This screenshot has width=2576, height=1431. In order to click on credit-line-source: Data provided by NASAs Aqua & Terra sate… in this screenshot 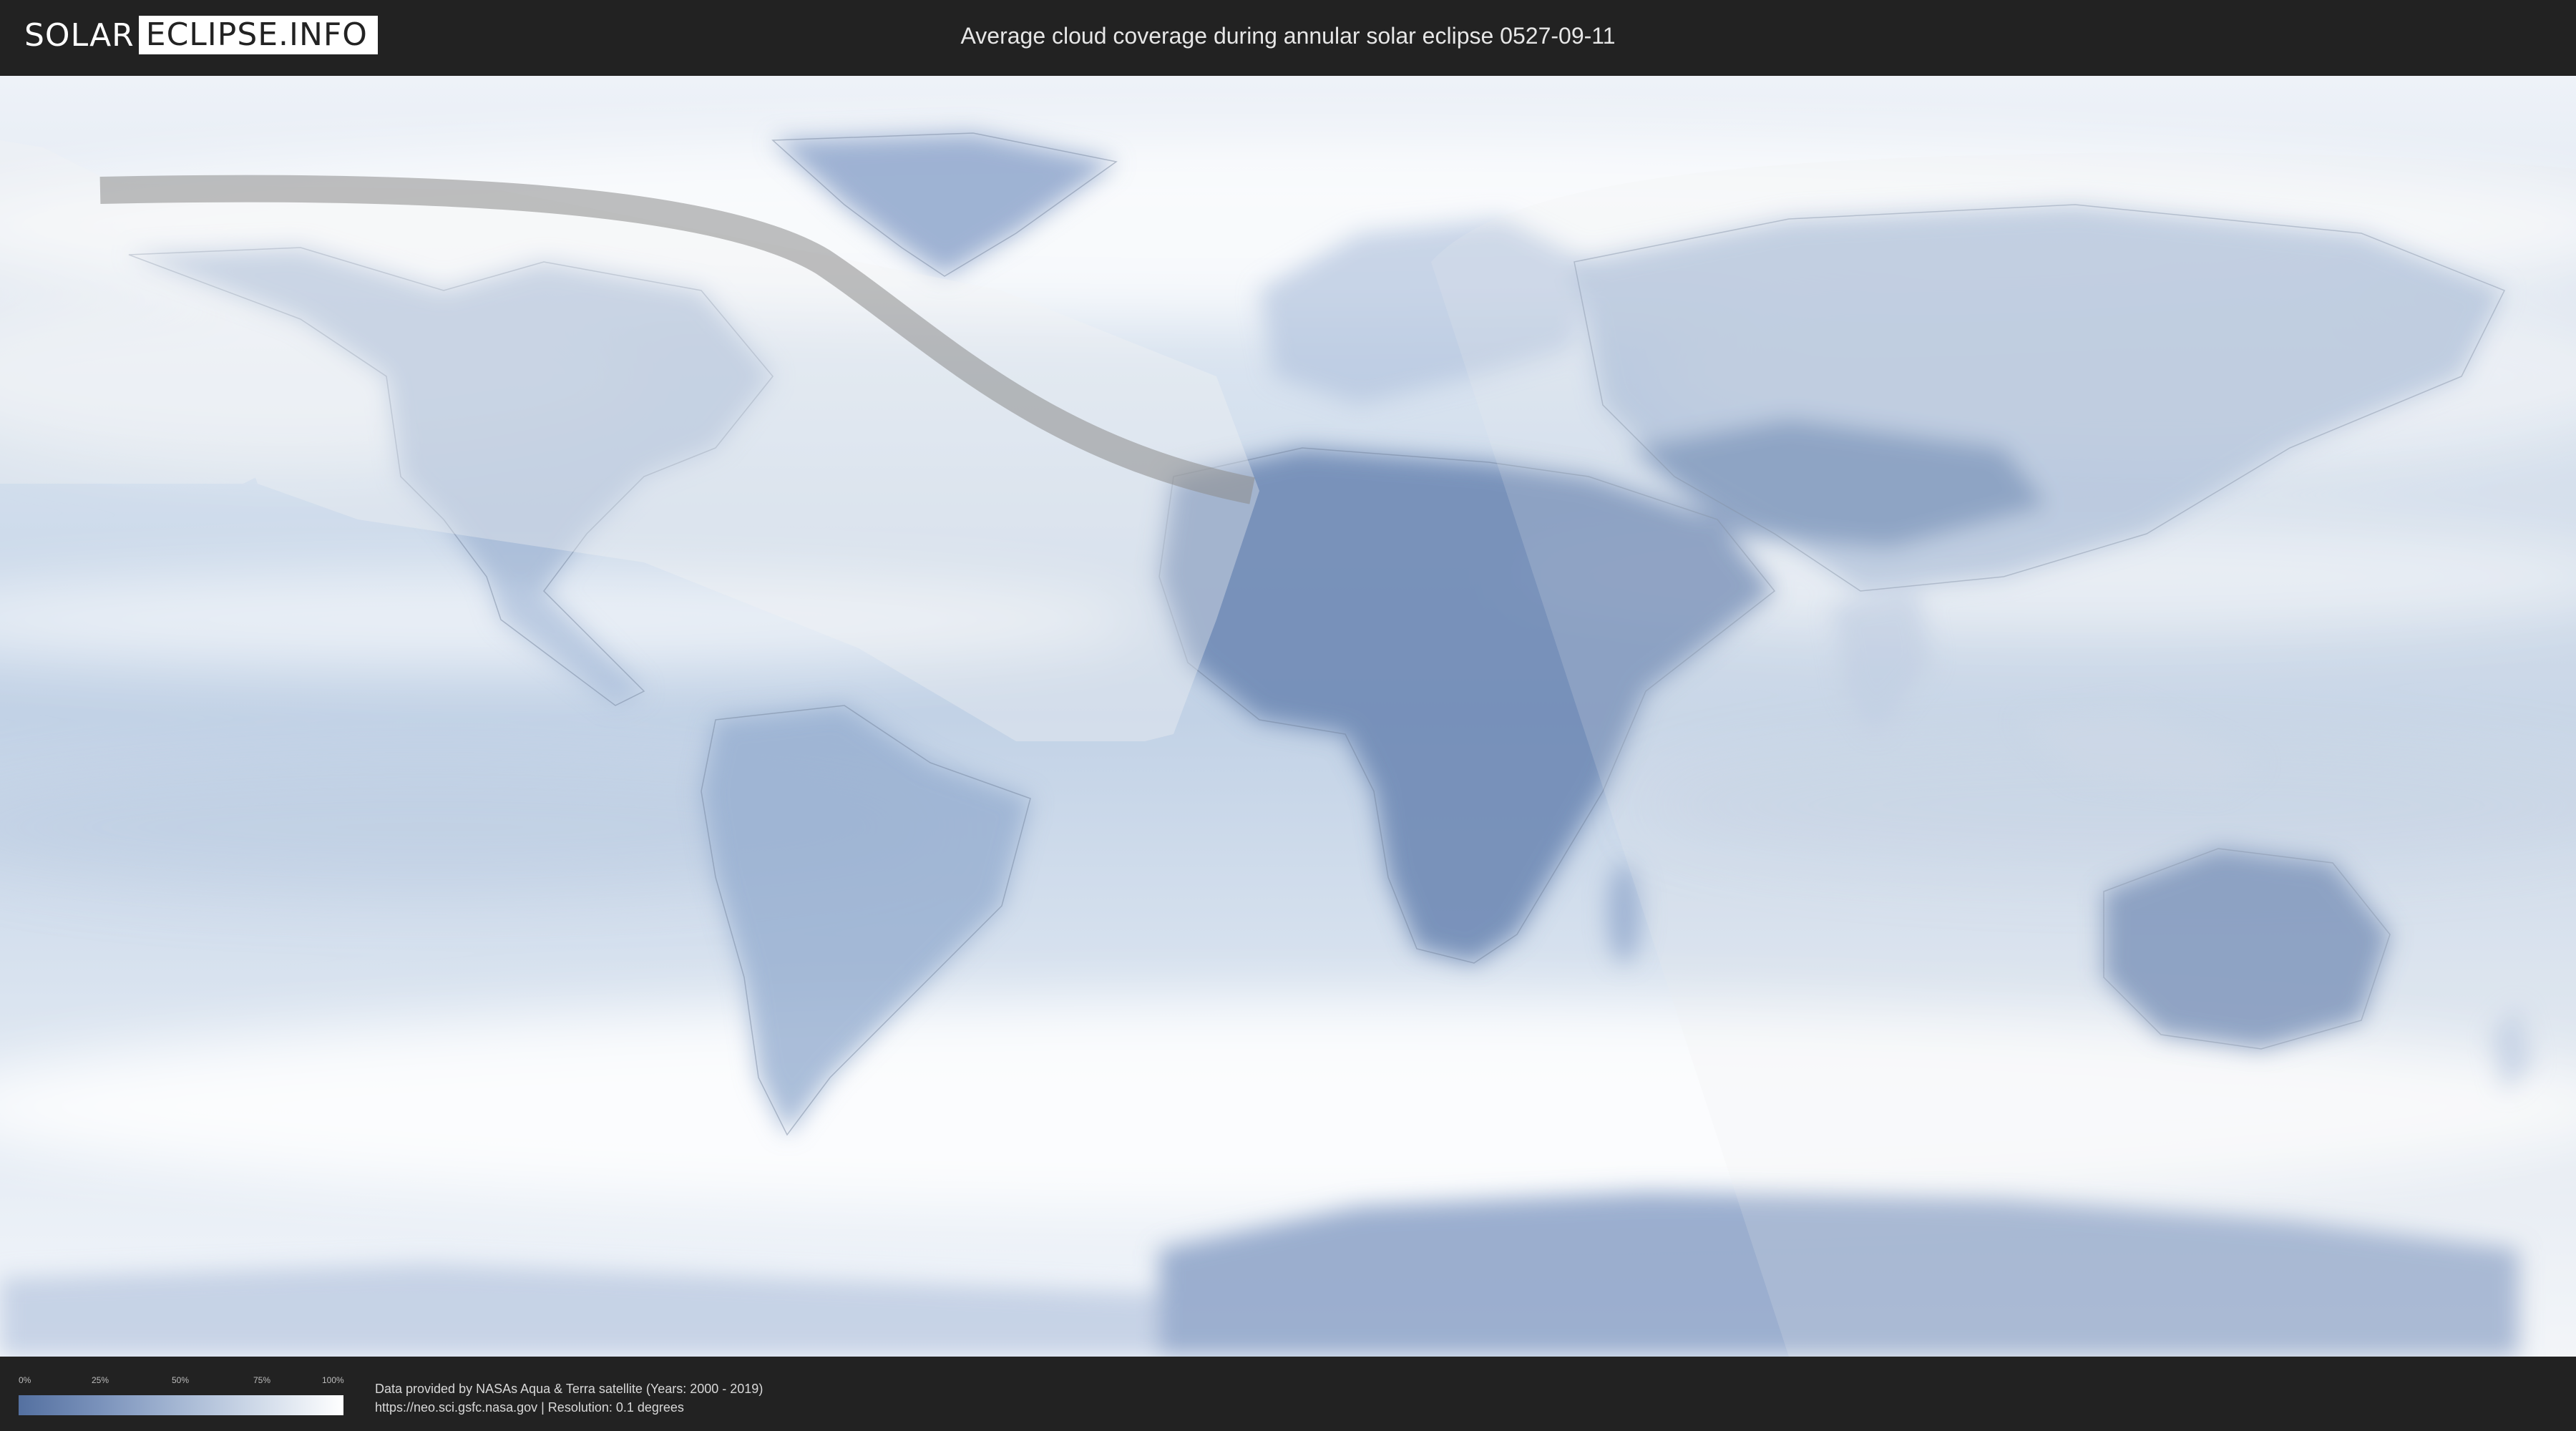, I will do `click(569, 1389)`.